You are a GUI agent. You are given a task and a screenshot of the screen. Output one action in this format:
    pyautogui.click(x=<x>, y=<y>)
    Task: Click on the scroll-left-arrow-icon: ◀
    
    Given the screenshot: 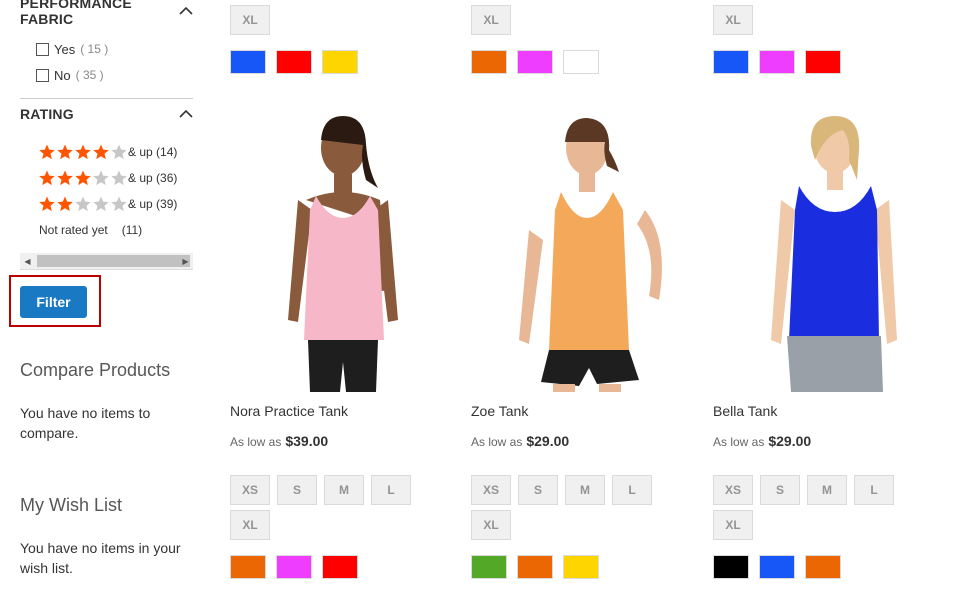 What is the action you would take?
    pyautogui.click(x=27, y=261)
    